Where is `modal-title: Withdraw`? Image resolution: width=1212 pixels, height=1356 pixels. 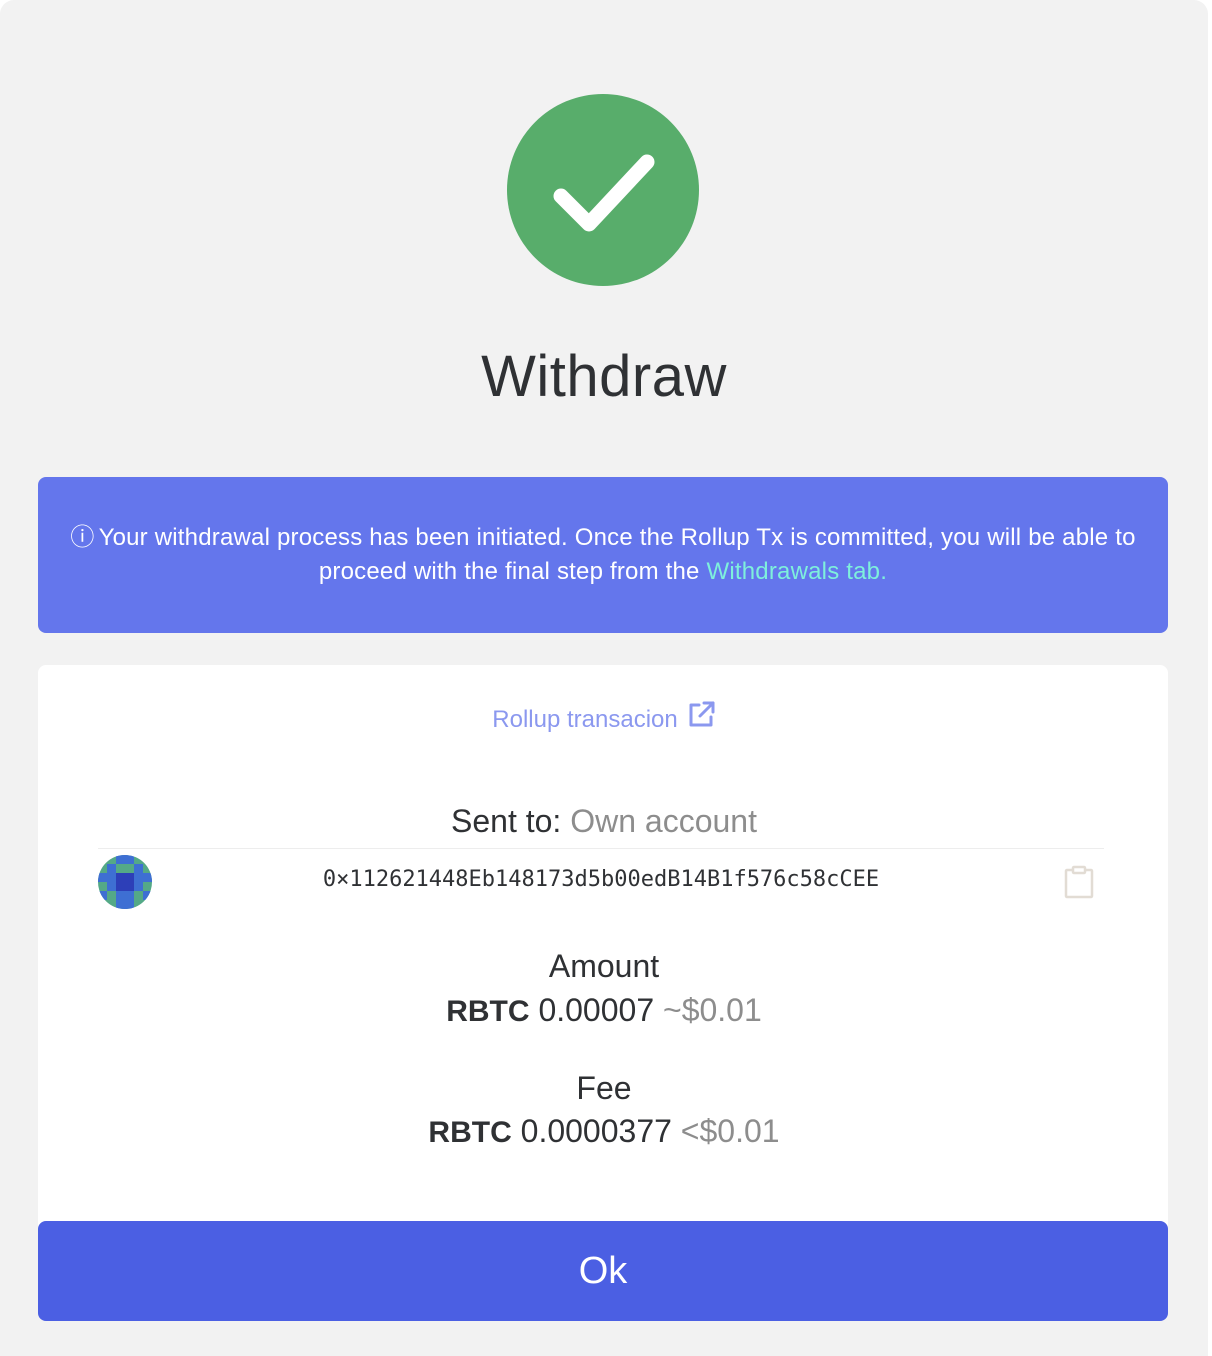
modal-title: Withdraw is located at coordinates (604, 376).